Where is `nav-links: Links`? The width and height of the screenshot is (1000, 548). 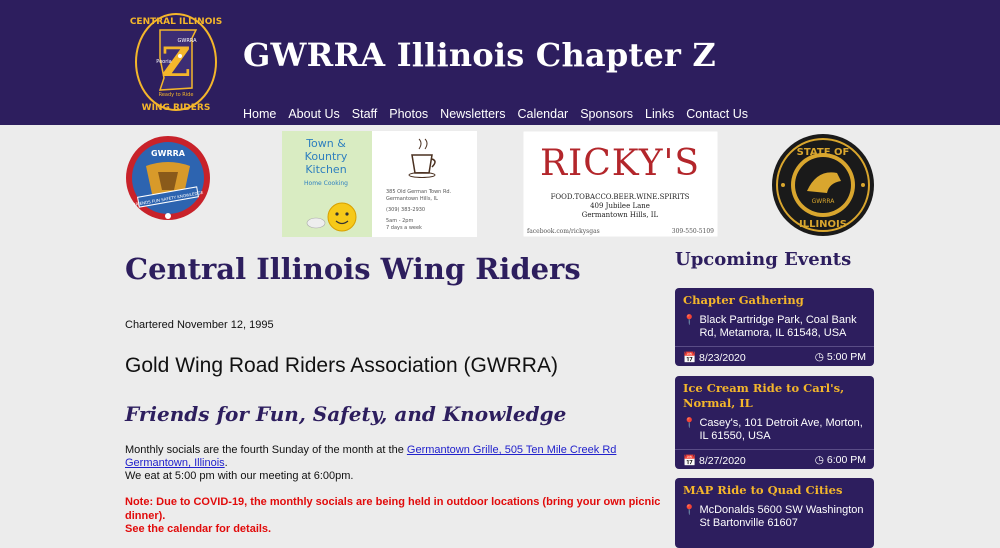 nav-links: Links is located at coordinates (659, 114).